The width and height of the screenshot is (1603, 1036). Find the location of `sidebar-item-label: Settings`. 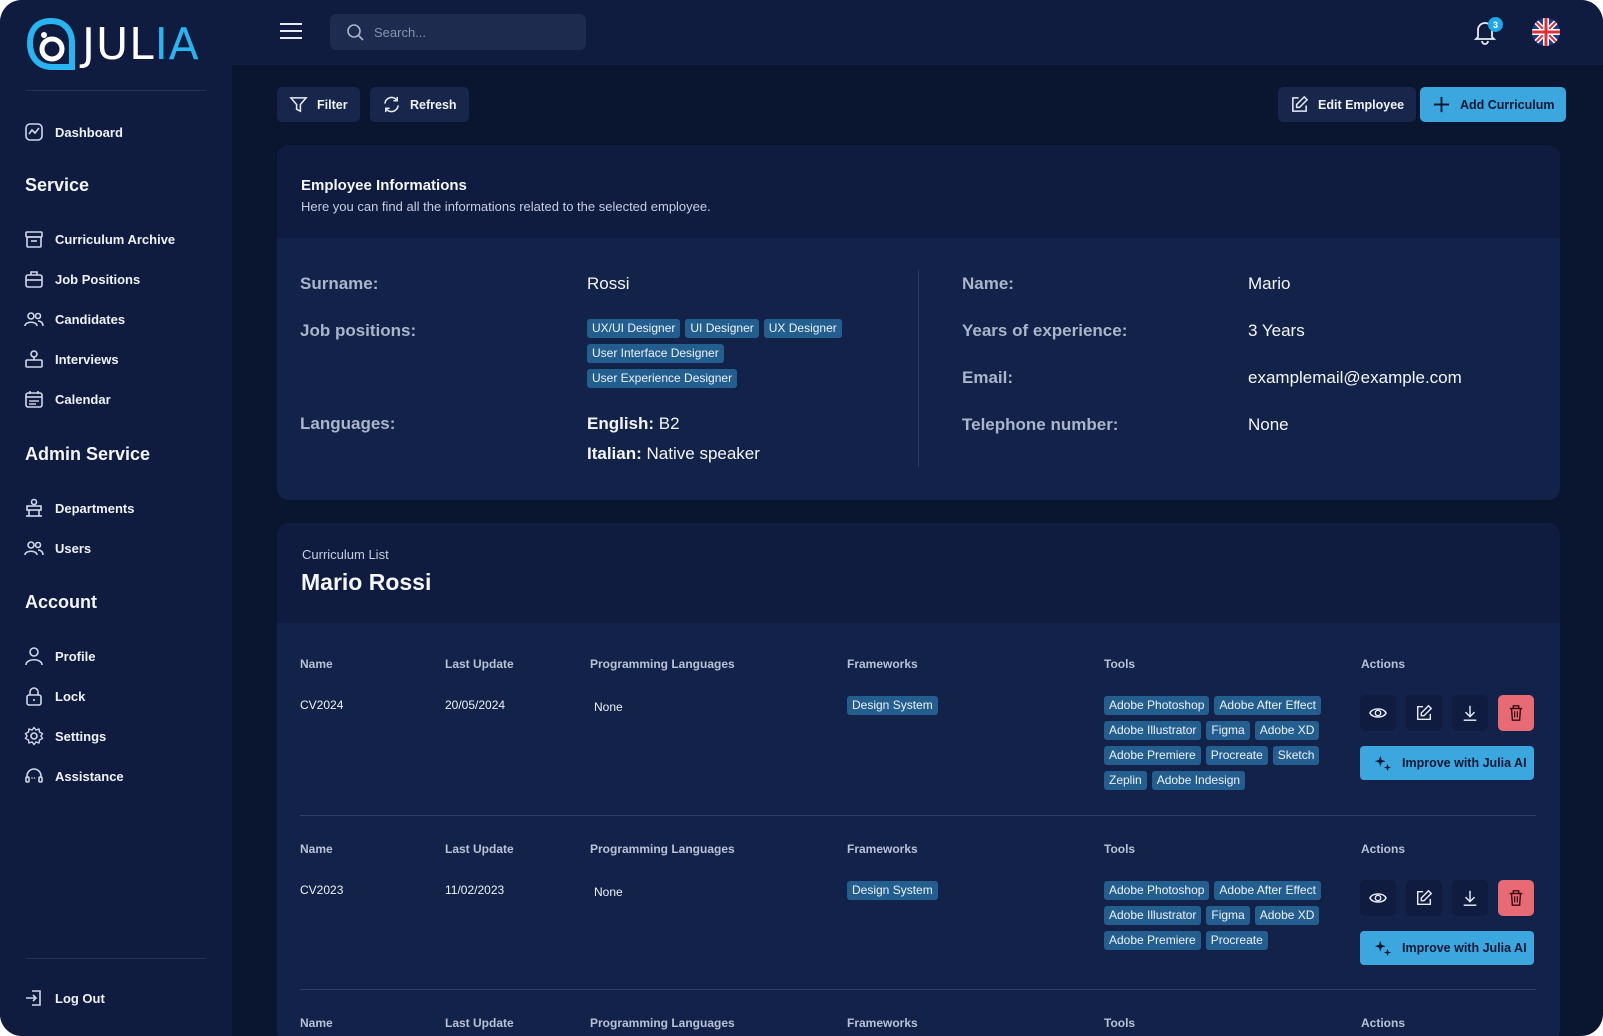

sidebar-item-label: Settings is located at coordinates (81, 736).